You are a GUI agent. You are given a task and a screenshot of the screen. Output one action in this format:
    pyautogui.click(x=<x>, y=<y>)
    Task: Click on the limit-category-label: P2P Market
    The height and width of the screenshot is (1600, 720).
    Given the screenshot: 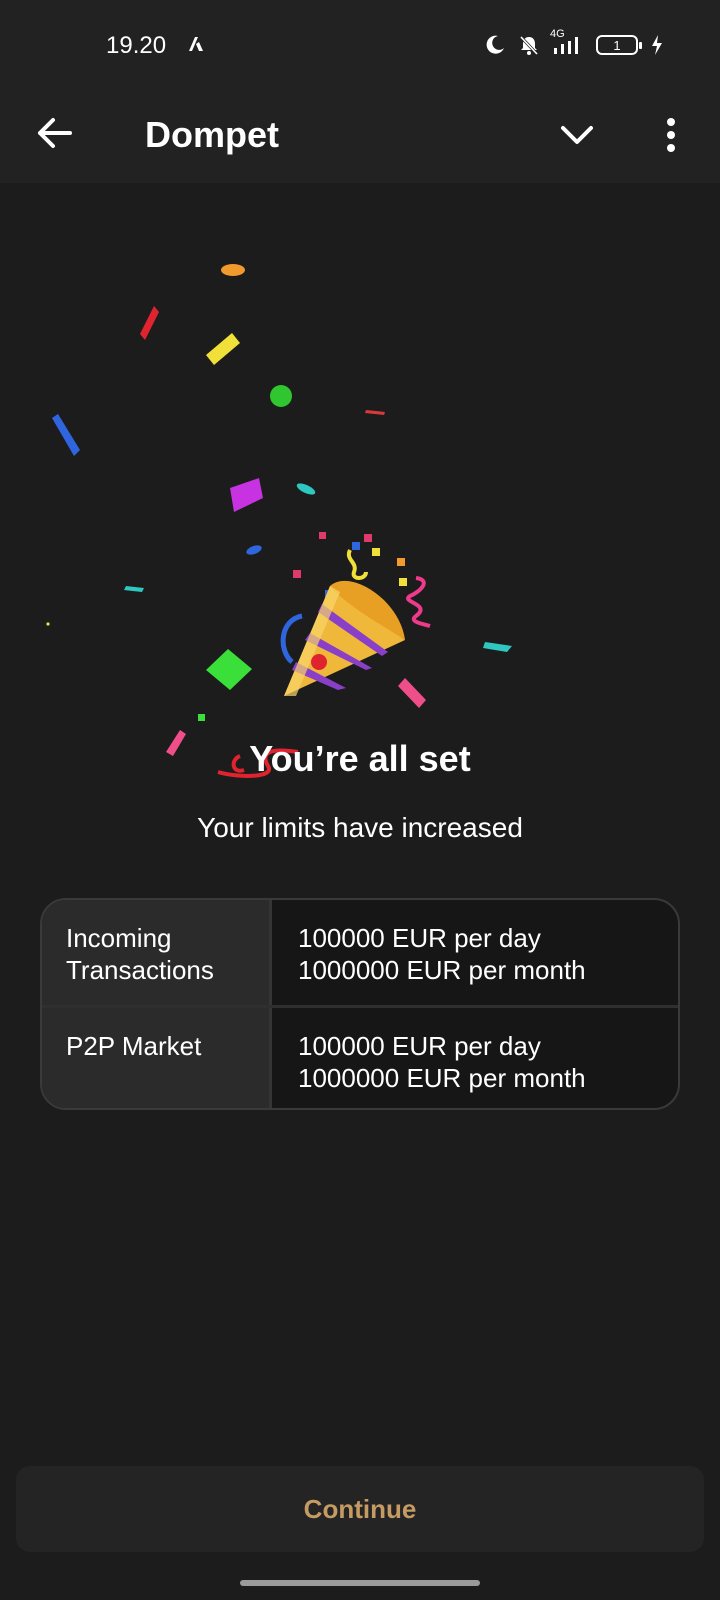 What is the action you would take?
    pyautogui.click(x=157, y=1058)
    